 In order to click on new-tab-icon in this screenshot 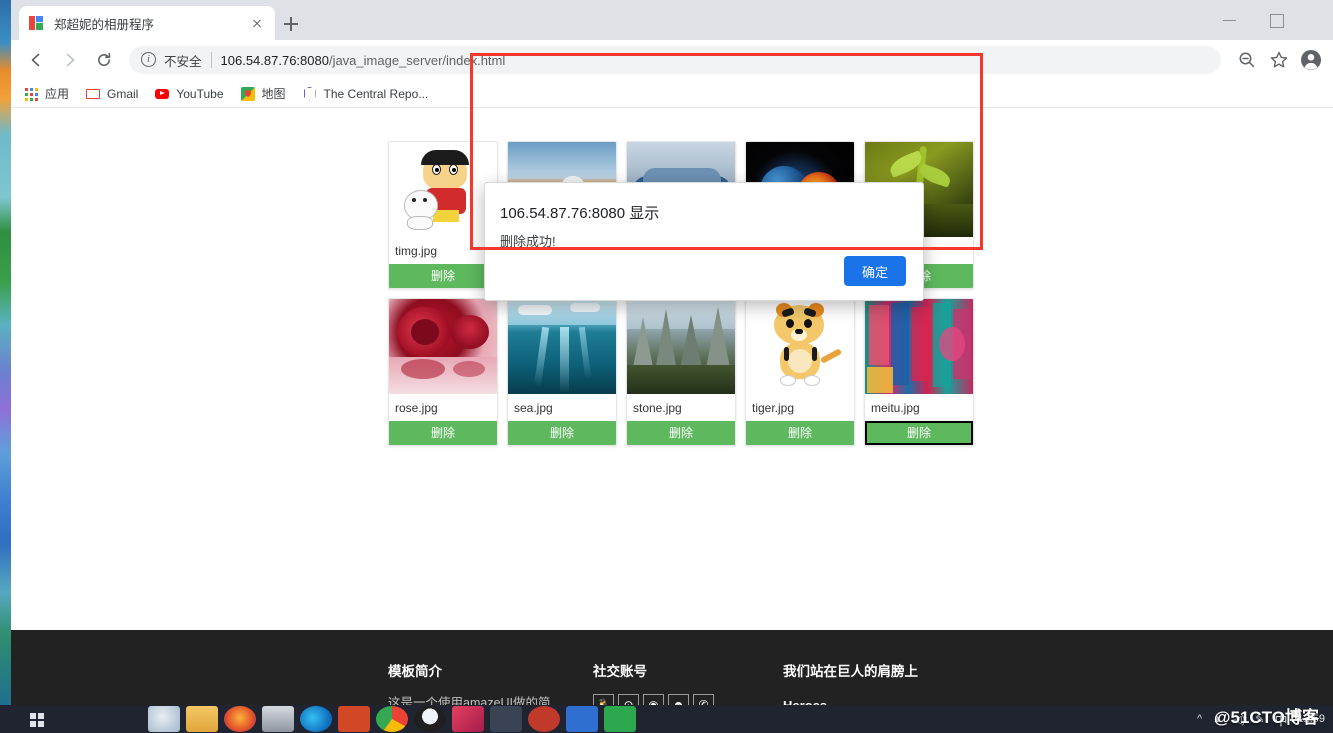, I will do `click(291, 24)`.